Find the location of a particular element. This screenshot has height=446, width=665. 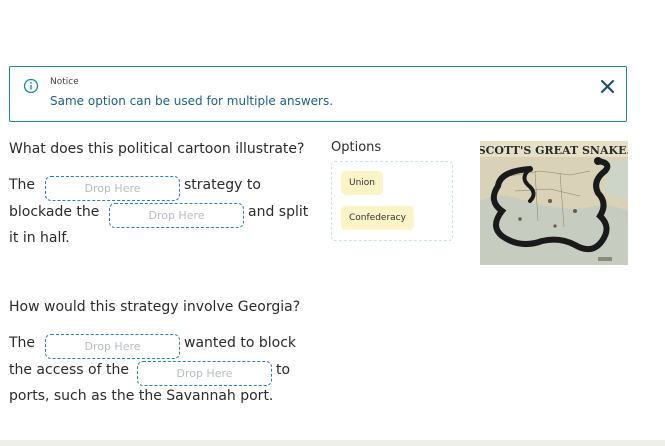

options-box: Union Confederacy is located at coordinates (392, 201).